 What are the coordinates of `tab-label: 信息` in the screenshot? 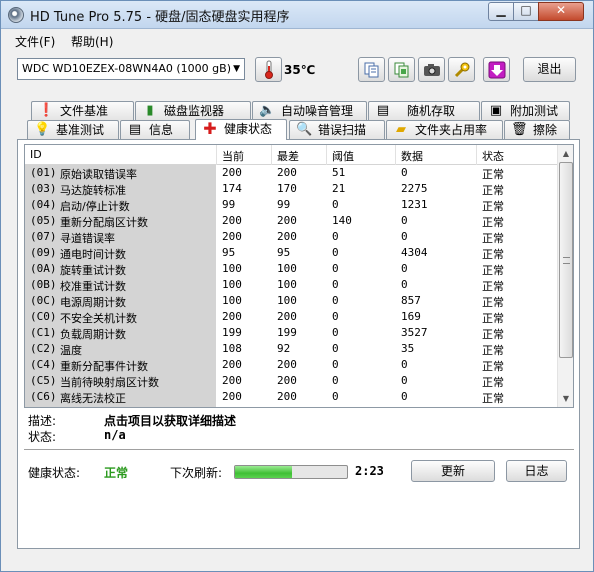 It's located at (161, 130).